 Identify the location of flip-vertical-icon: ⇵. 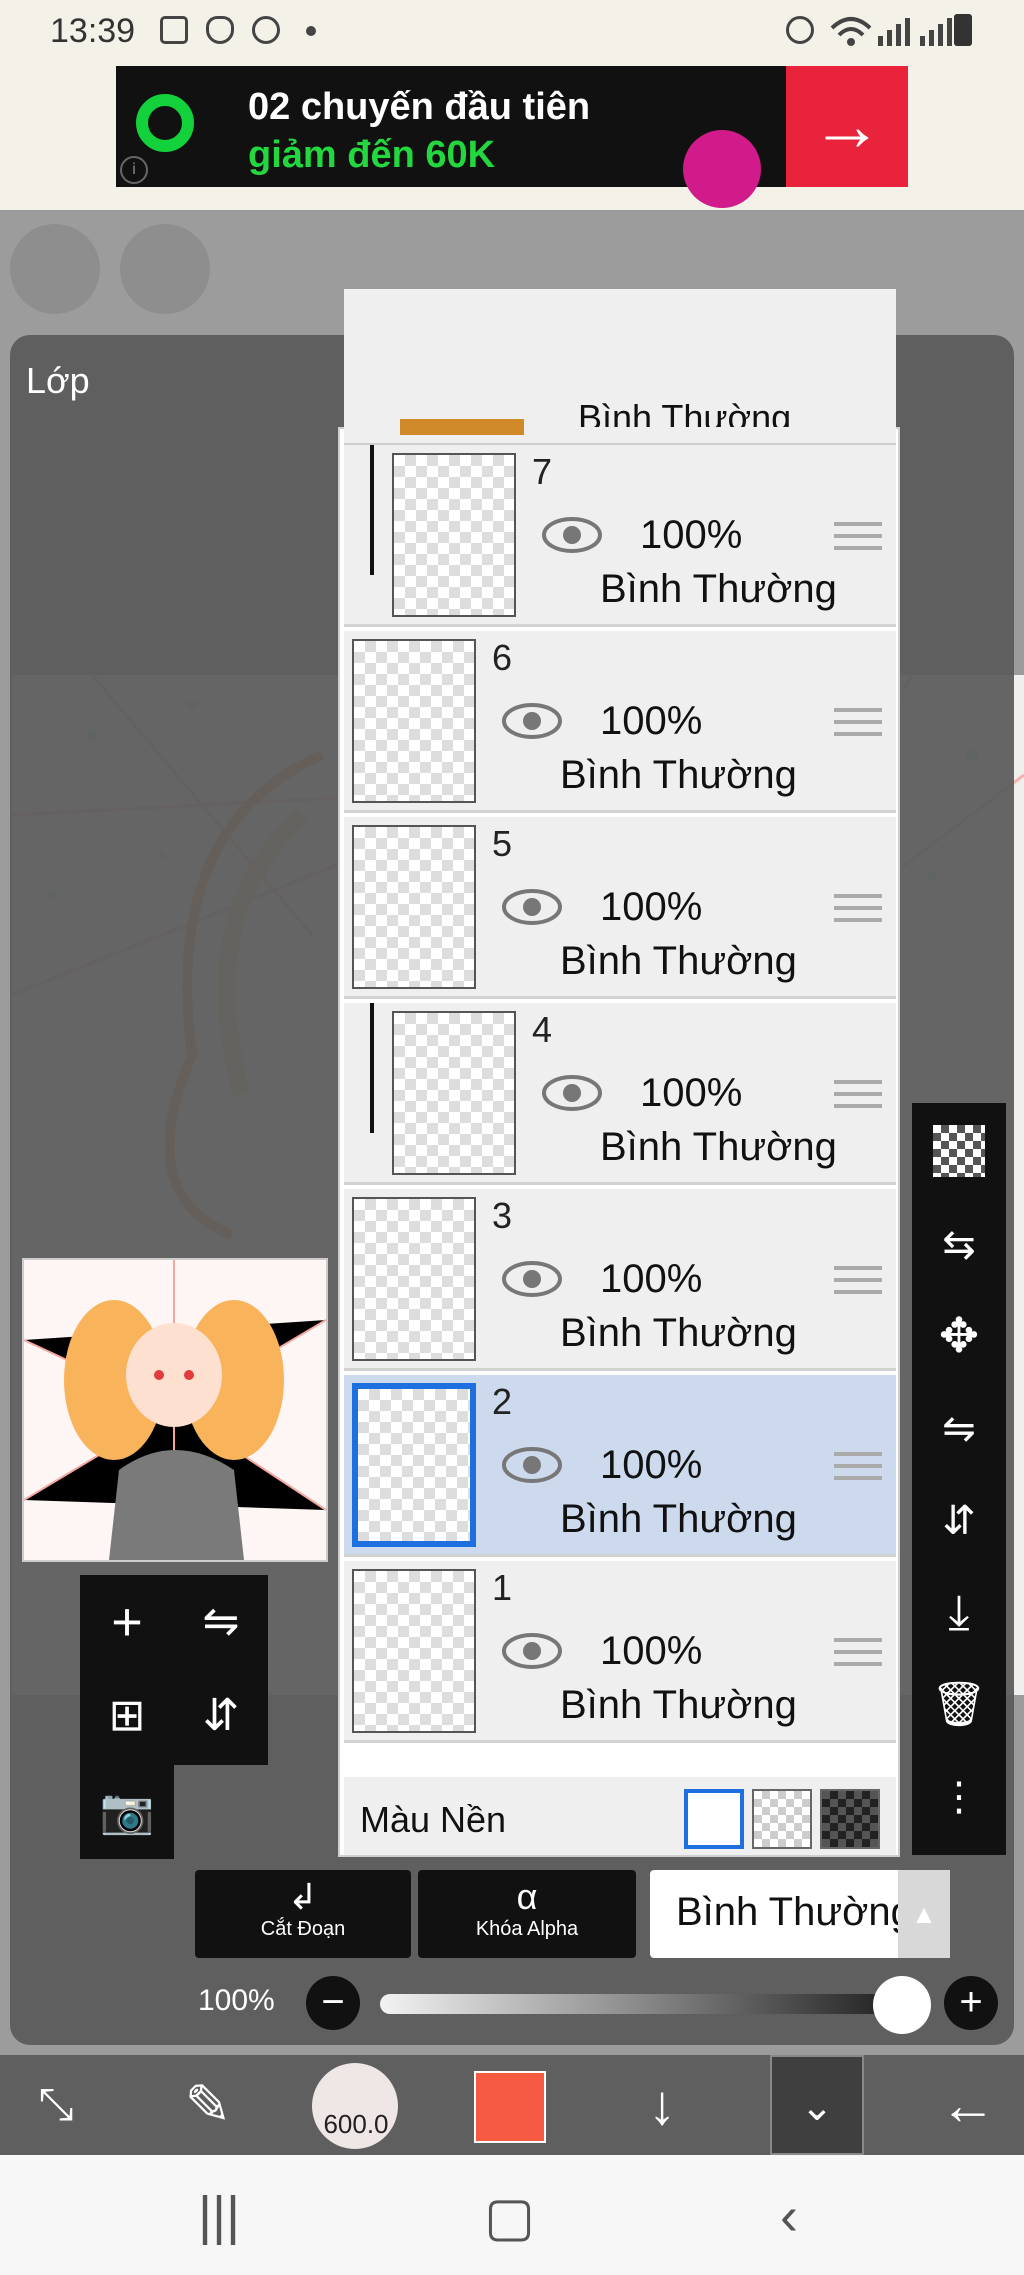
(959, 1521).